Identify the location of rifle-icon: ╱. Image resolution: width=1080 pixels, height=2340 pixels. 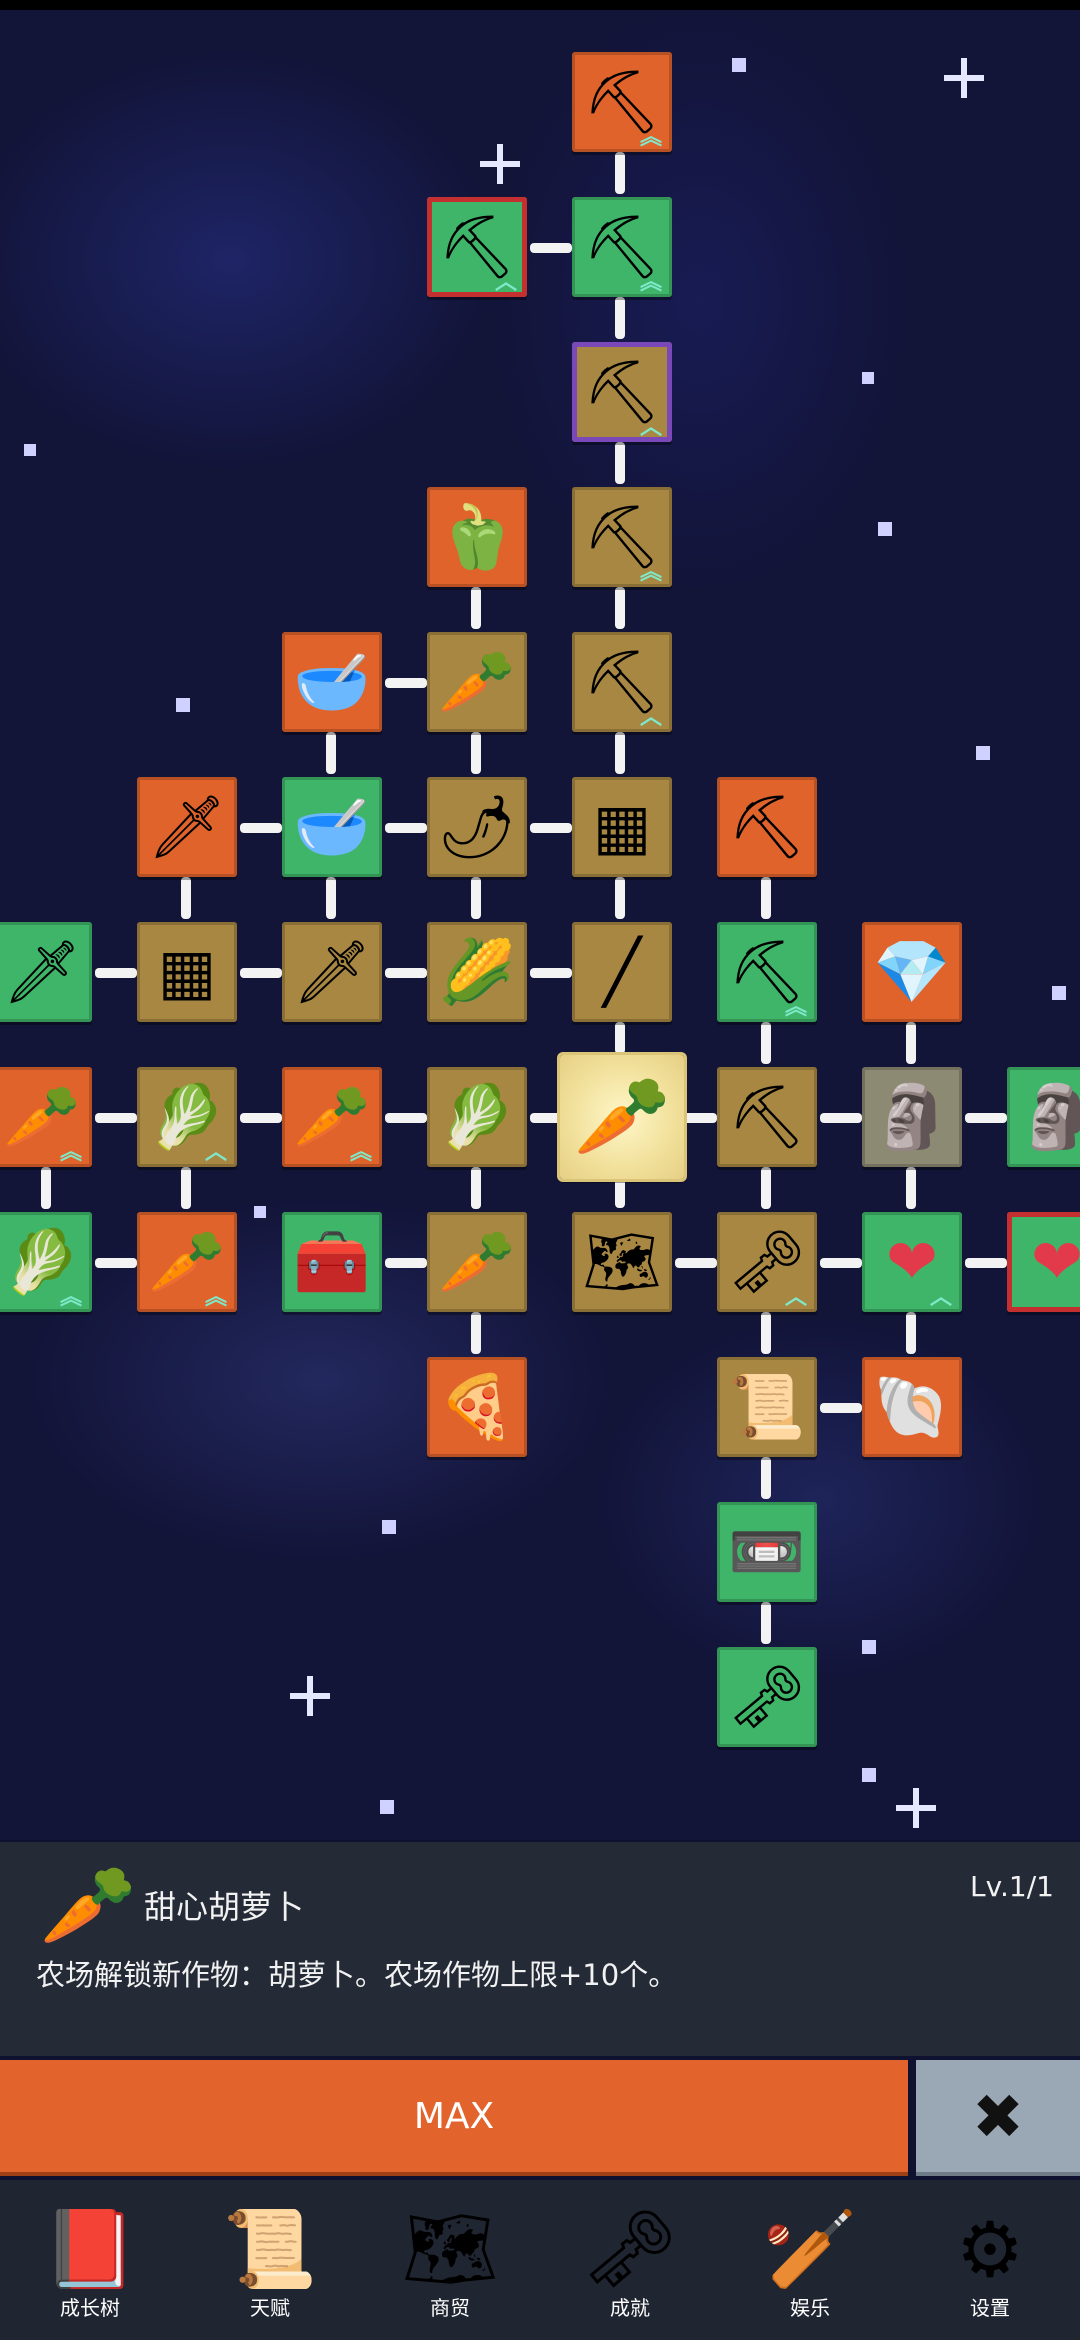
(622, 971).